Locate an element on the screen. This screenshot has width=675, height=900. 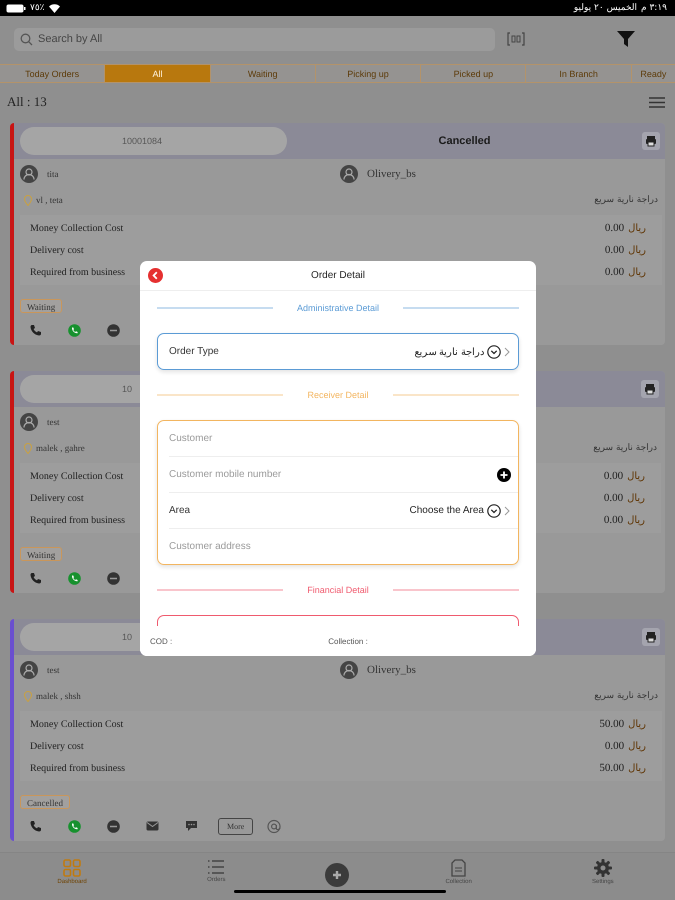
scan-icon is located at coordinates (516, 39).